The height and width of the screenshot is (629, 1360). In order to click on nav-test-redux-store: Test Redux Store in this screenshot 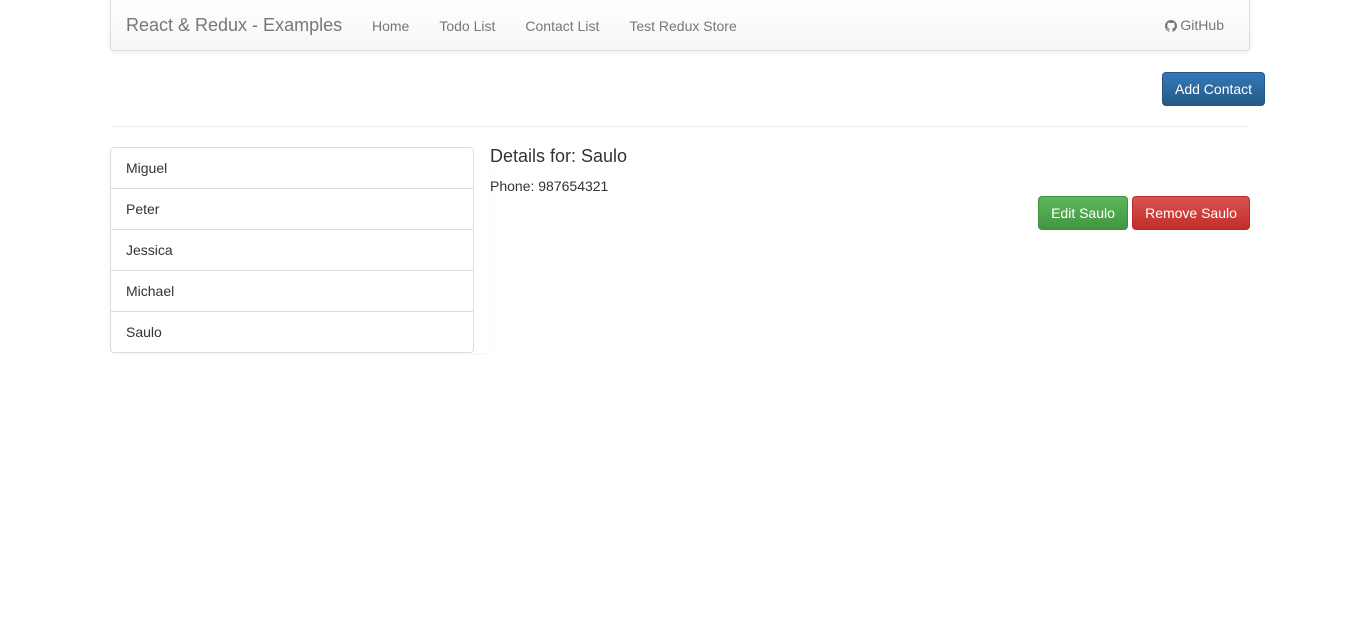, I will do `click(682, 25)`.